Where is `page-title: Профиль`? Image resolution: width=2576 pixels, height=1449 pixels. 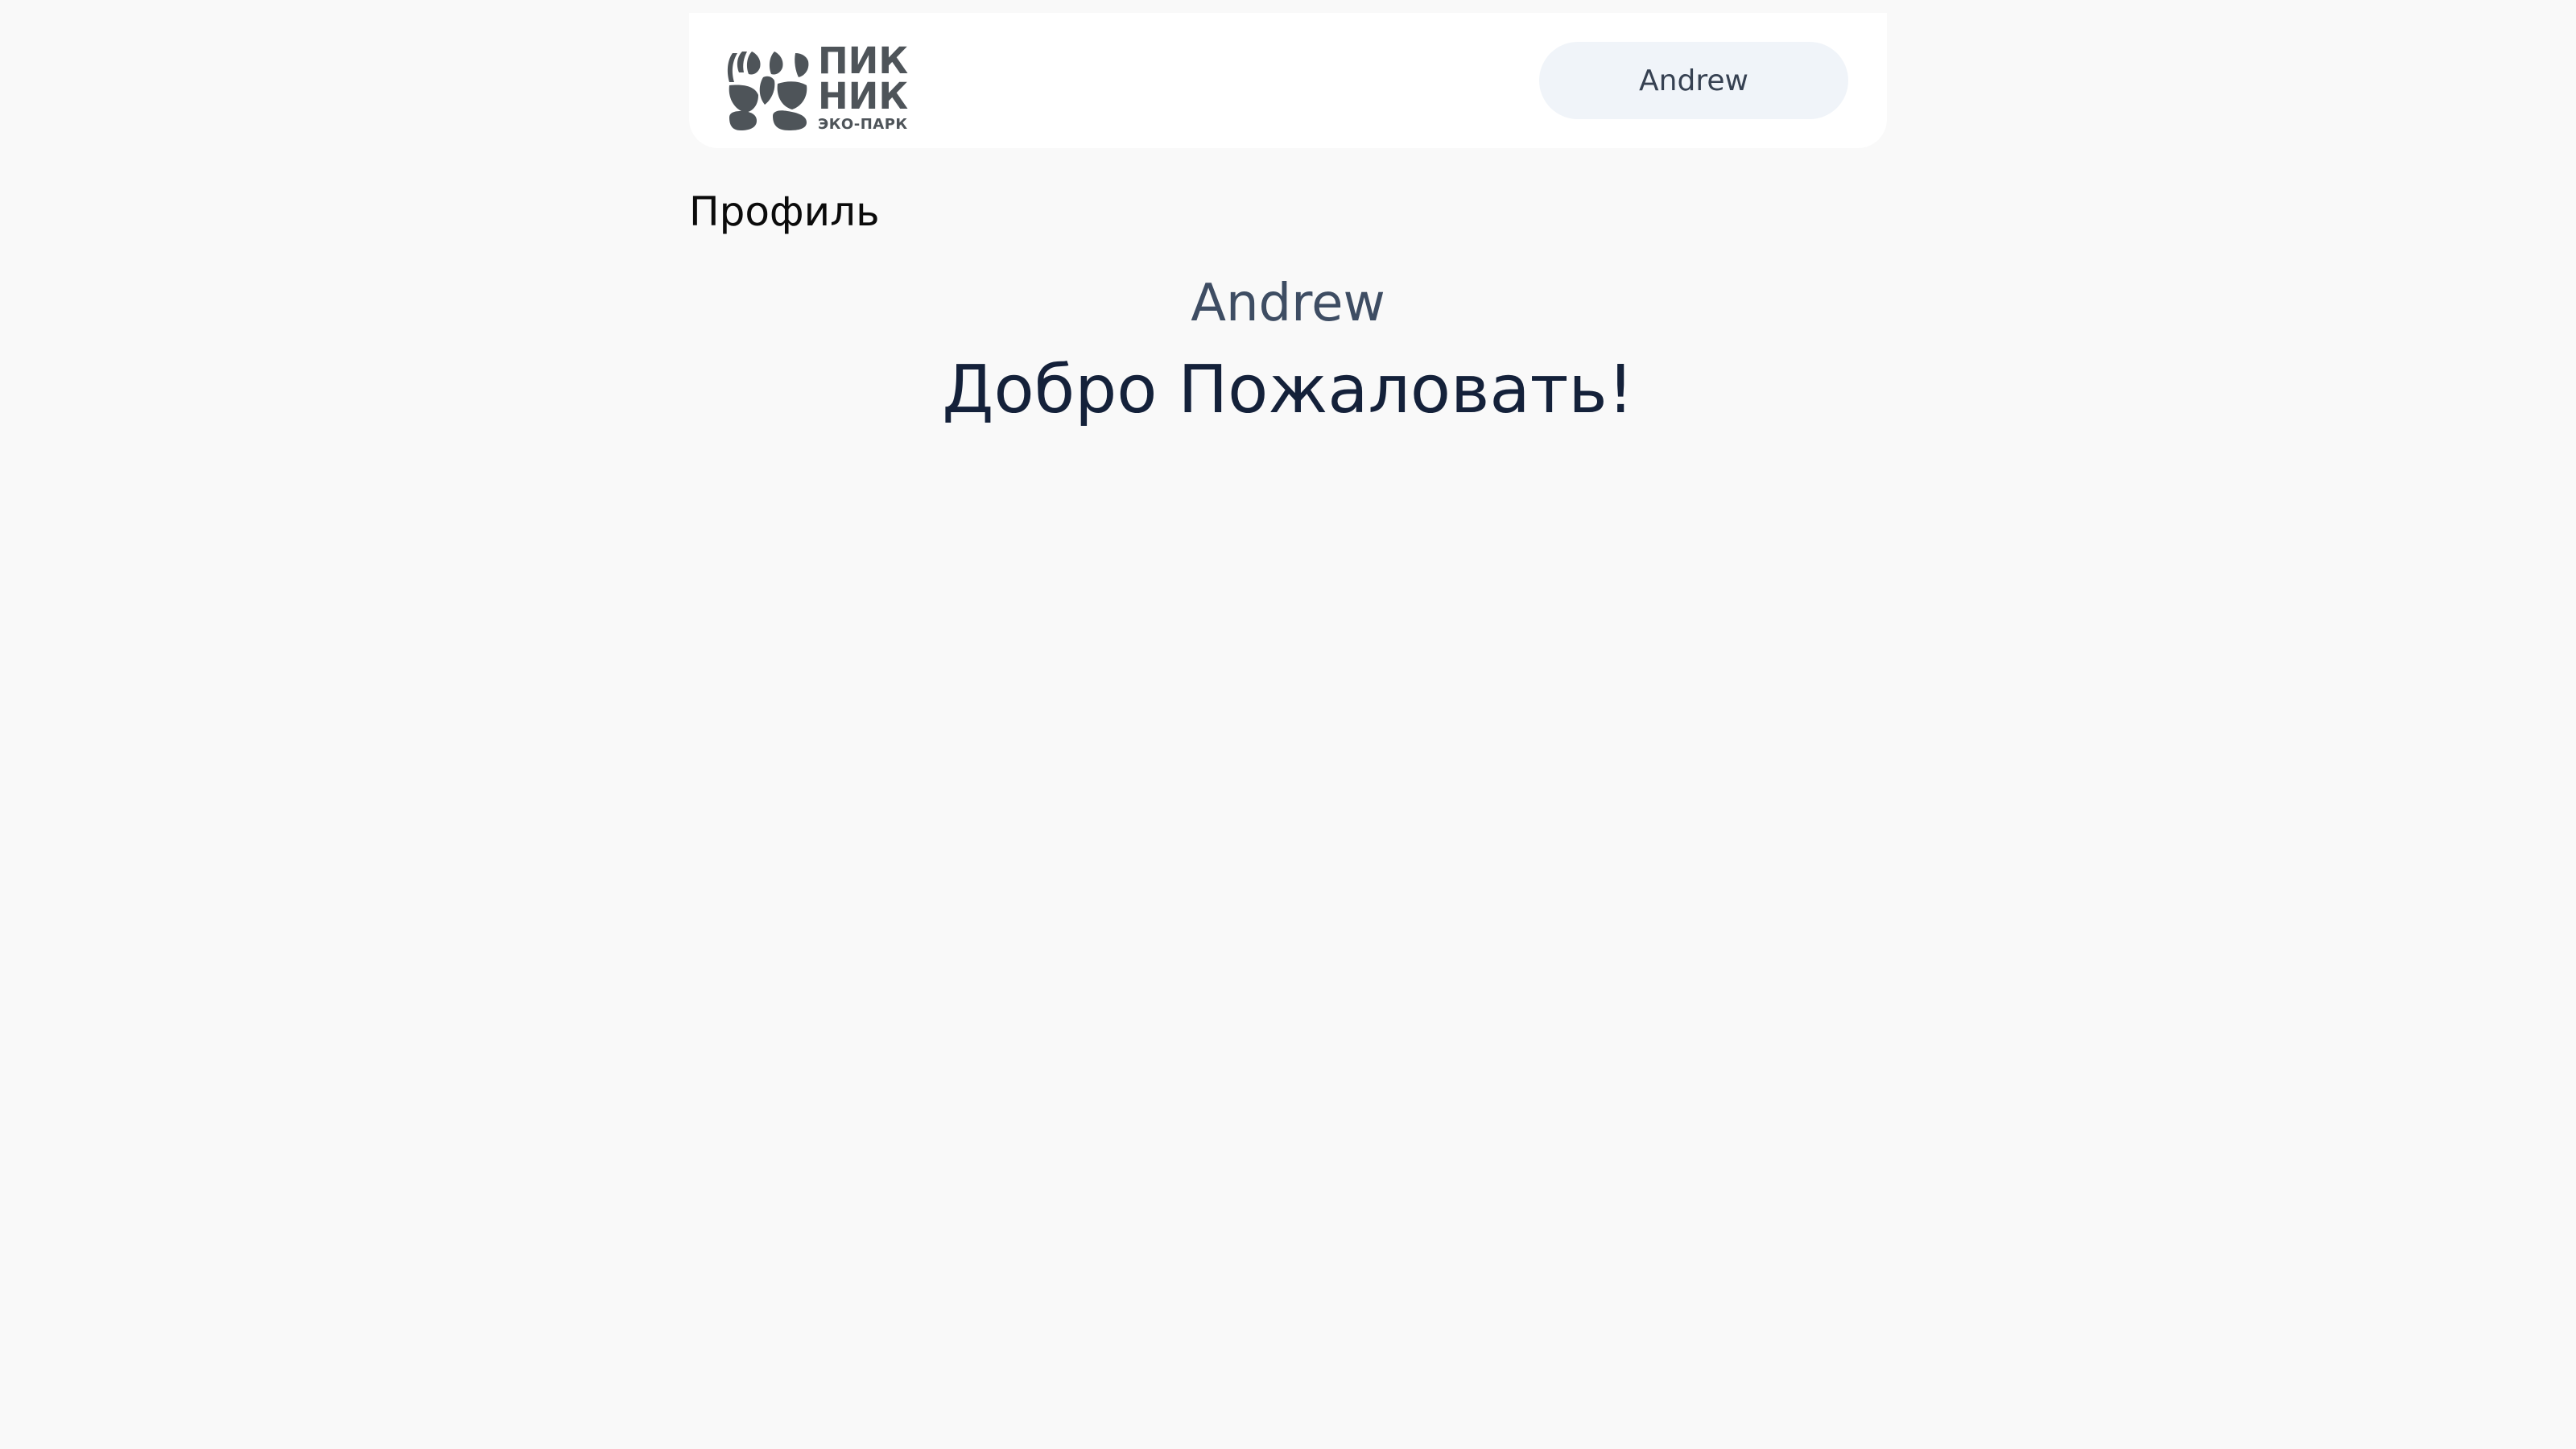
page-title: Профиль is located at coordinates (784, 211).